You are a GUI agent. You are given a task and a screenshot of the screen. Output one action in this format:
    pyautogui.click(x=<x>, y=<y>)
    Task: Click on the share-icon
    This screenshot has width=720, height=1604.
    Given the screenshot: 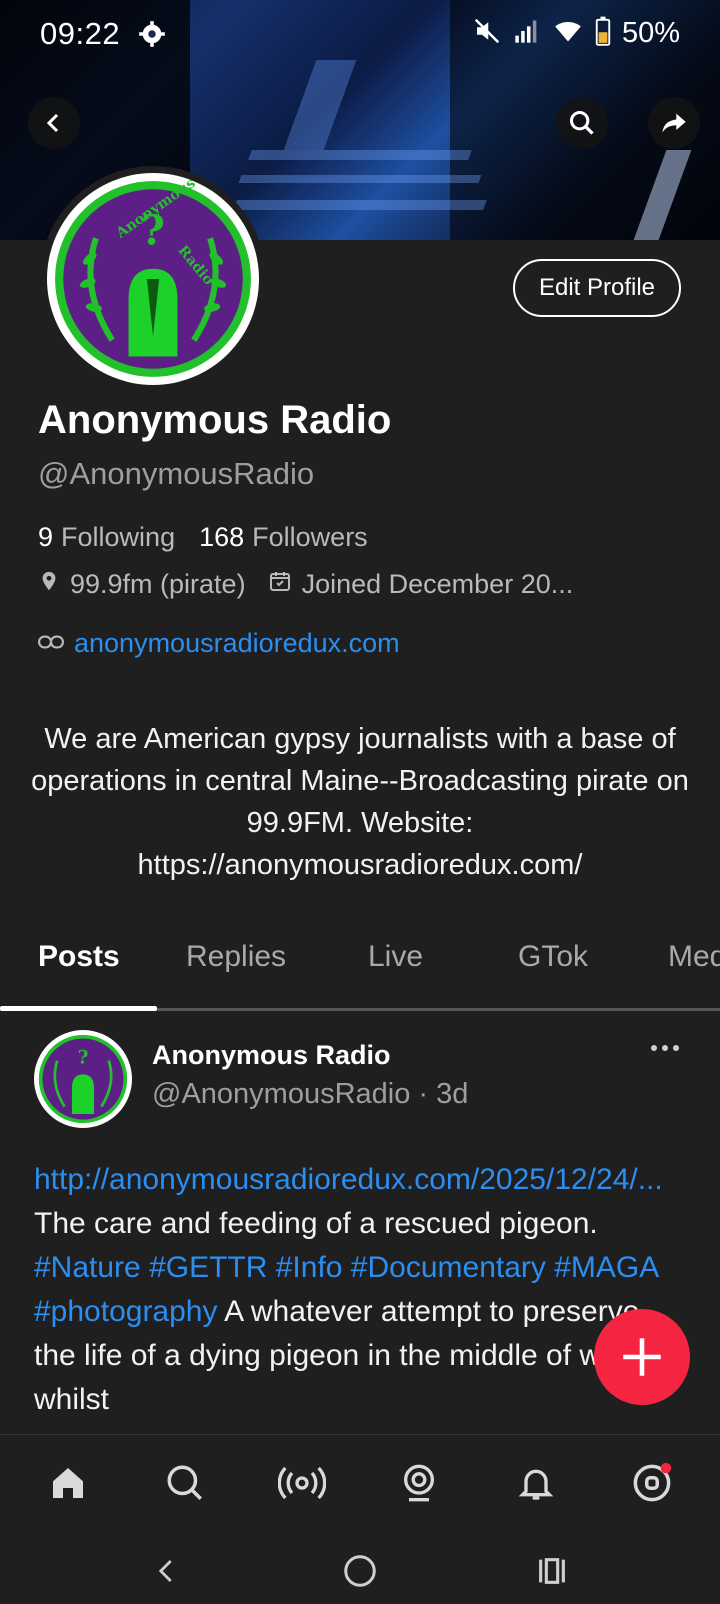 What is the action you would take?
    pyautogui.click(x=674, y=123)
    